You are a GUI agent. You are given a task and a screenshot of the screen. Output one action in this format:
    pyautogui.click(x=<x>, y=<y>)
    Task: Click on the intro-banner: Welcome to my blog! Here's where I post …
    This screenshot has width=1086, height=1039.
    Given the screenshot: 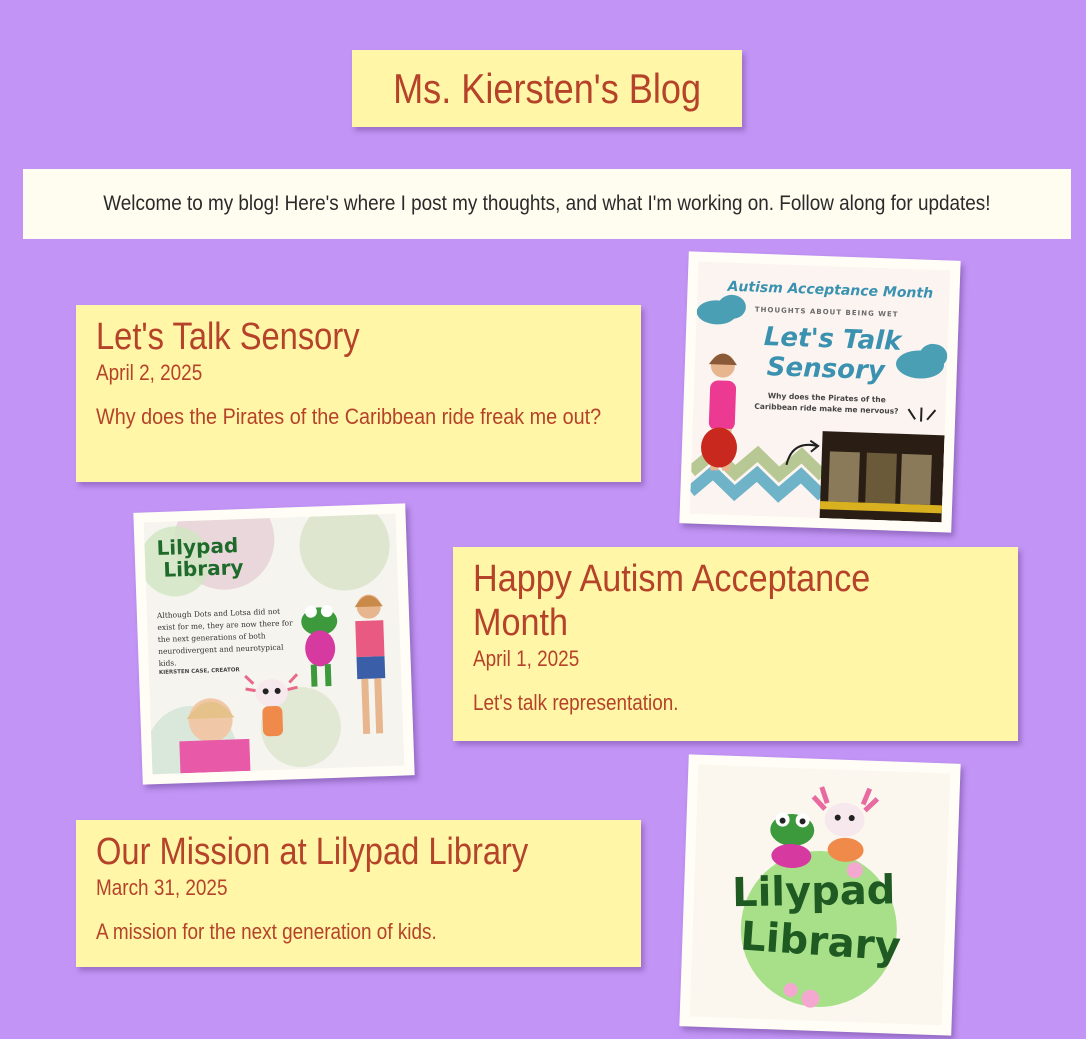 What is the action you would take?
    pyautogui.click(x=547, y=204)
    